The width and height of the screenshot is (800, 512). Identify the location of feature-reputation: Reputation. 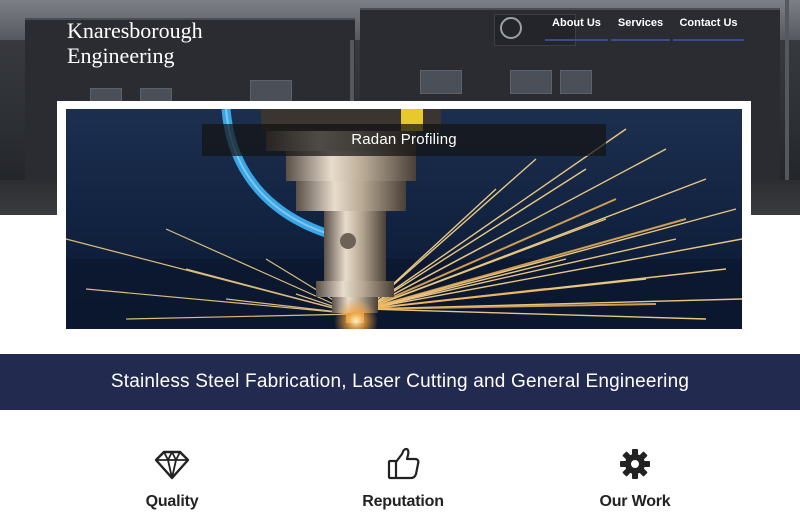
(403, 478).